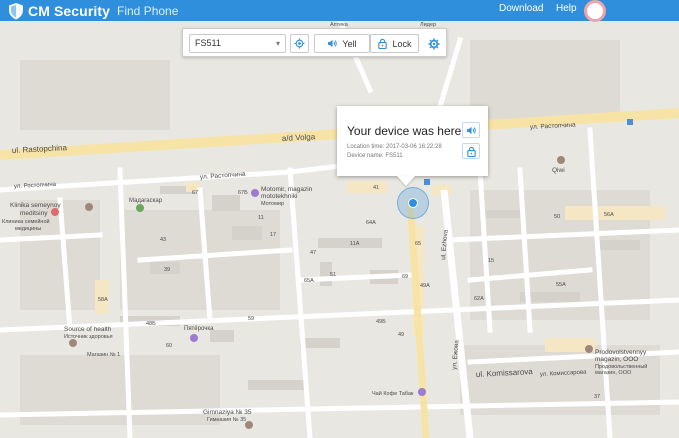 The width and height of the screenshot is (679, 438). What do you see at coordinates (381, 322) in the screenshot?
I see `svg-text: 49Б` at bounding box center [381, 322].